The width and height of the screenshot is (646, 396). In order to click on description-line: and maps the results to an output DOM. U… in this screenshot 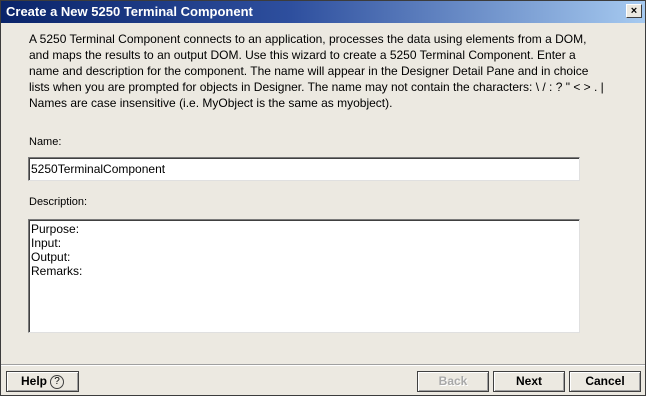, I will do `click(302, 55)`.